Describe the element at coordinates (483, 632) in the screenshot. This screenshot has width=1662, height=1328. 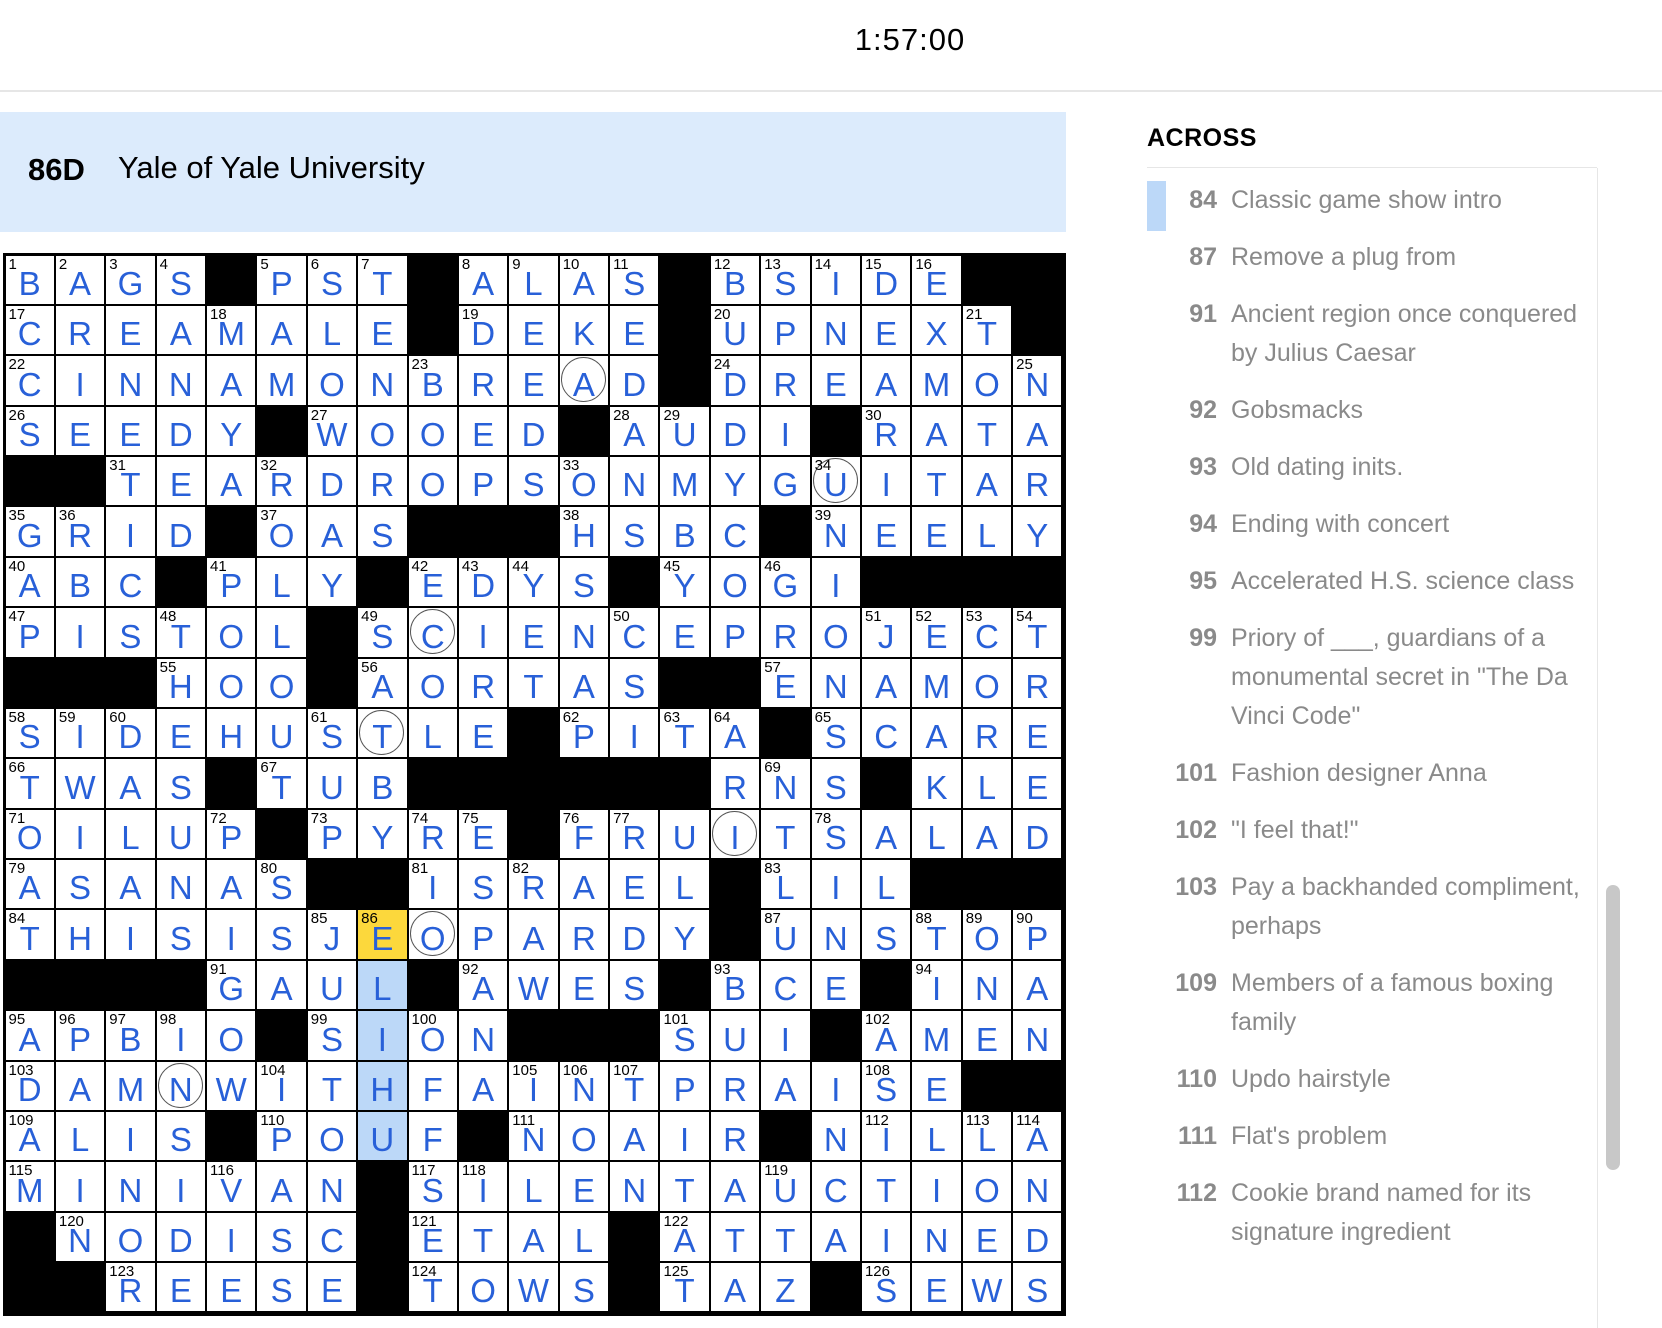
I see `grid-cell-r7-c9: I` at that location.